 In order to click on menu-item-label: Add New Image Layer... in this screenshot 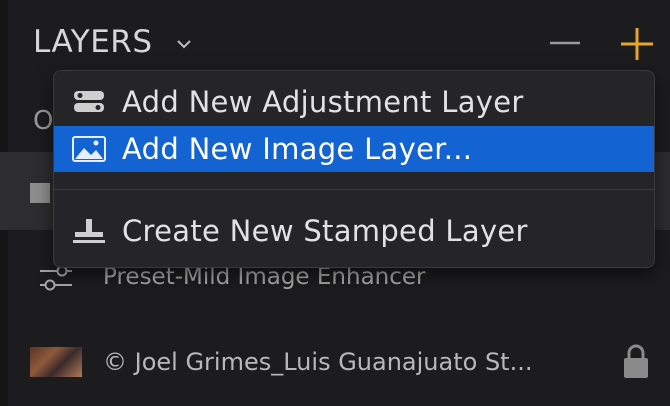, I will do `click(297, 149)`.